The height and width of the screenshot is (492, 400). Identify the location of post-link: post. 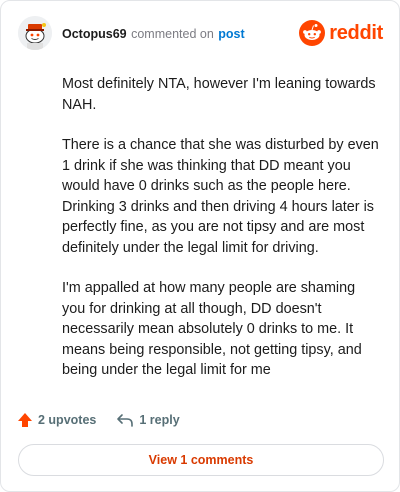
(231, 34).